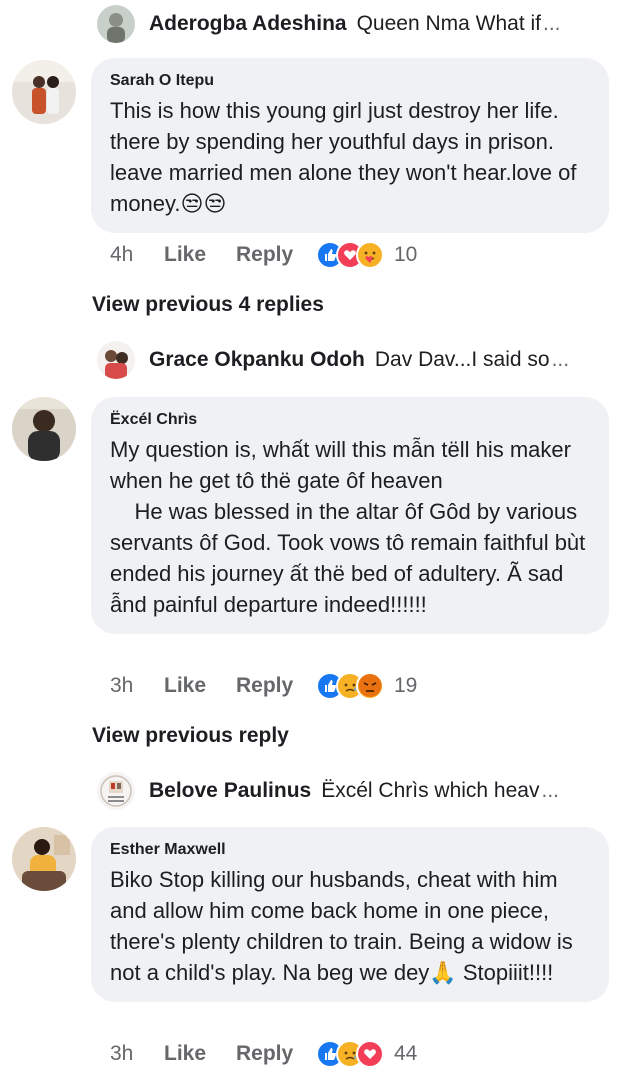 The height and width of the screenshot is (1080, 625). What do you see at coordinates (248, 24) in the screenshot?
I see `reply-author-name: Aderogba Adeshina` at bounding box center [248, 24].